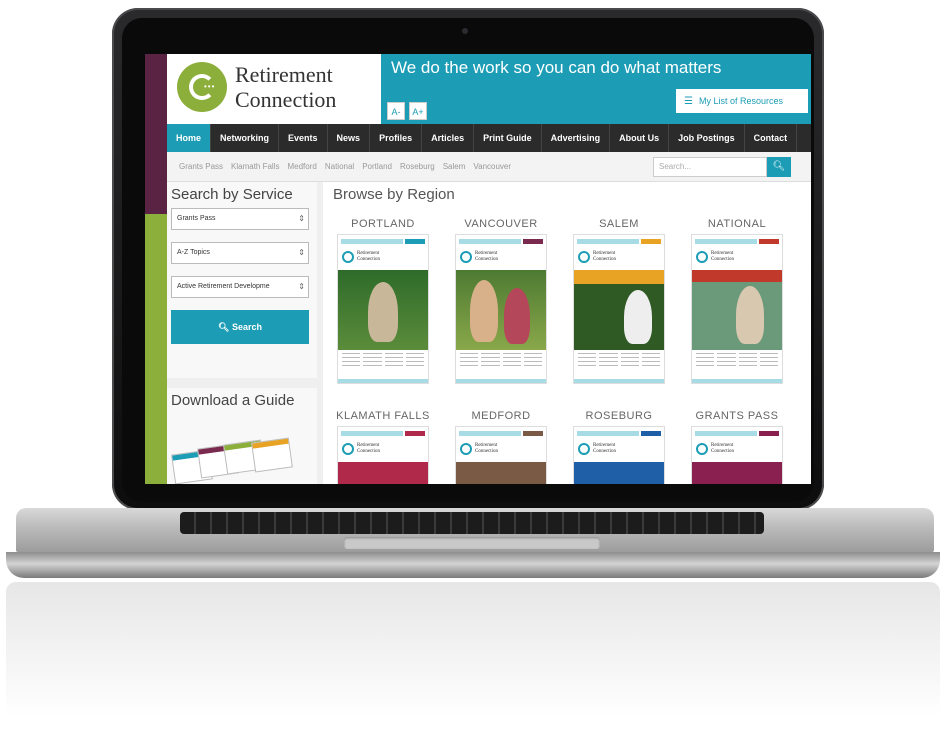 The image size is (944, 738). I want to click on service-select: Active Retirement Developme ⇕, so click(240, 287).